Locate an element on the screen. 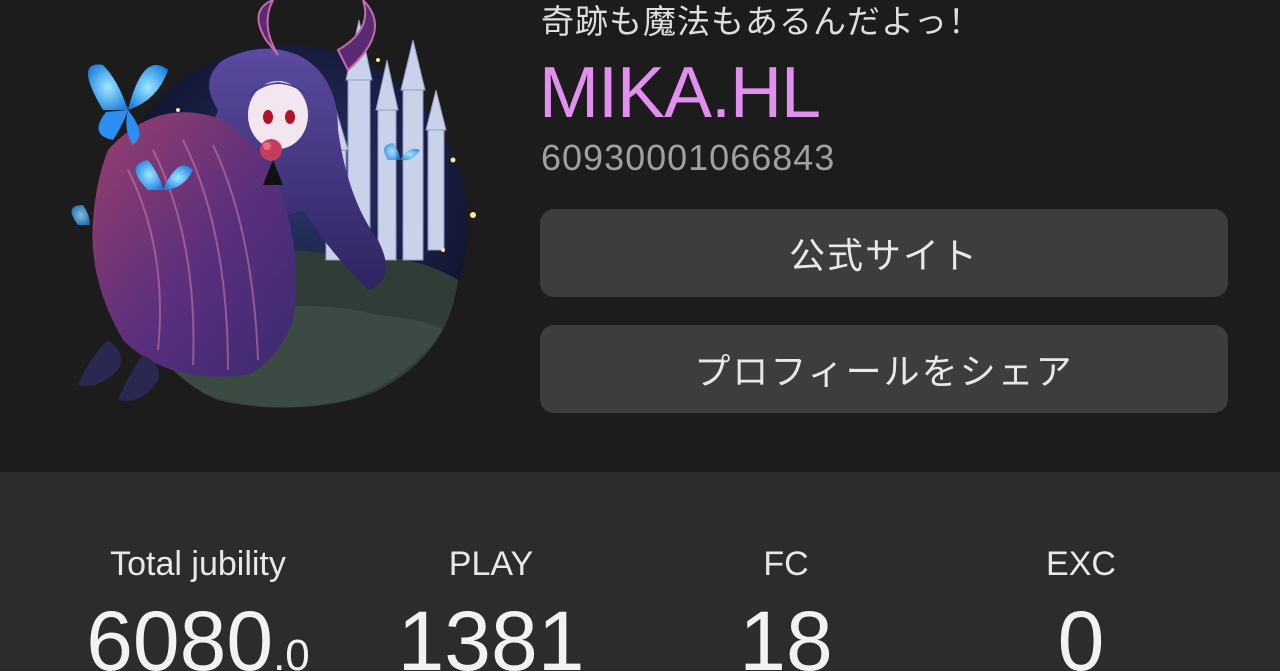 Image resolution: width=1280 pixels, height=671 pixels. stat-label: PLAY is located at coordinates (491, 564).